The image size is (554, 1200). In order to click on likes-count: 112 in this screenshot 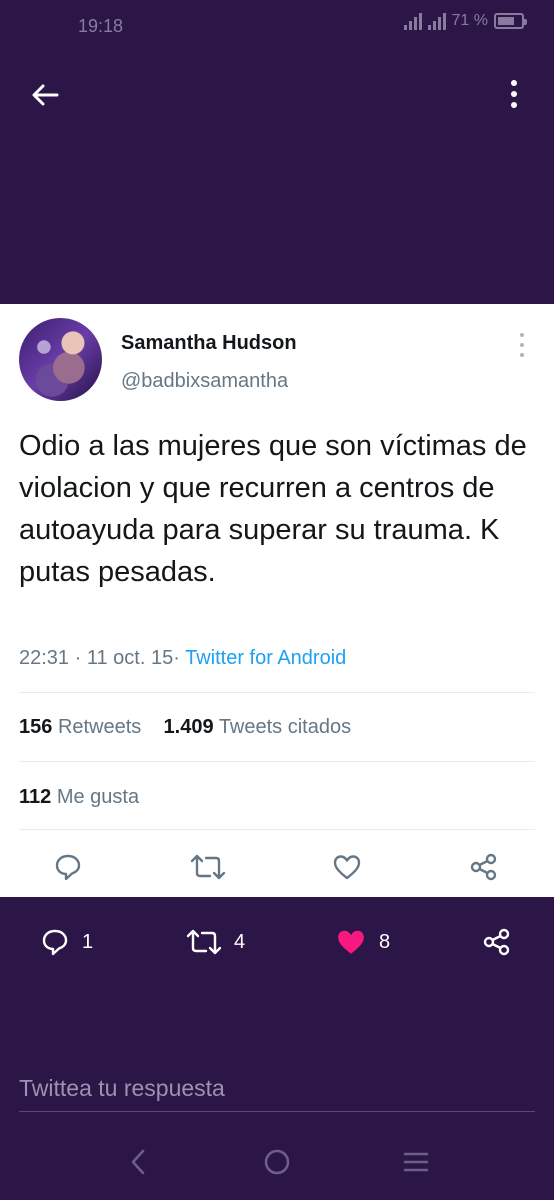, I will do `click(35, 797)`.